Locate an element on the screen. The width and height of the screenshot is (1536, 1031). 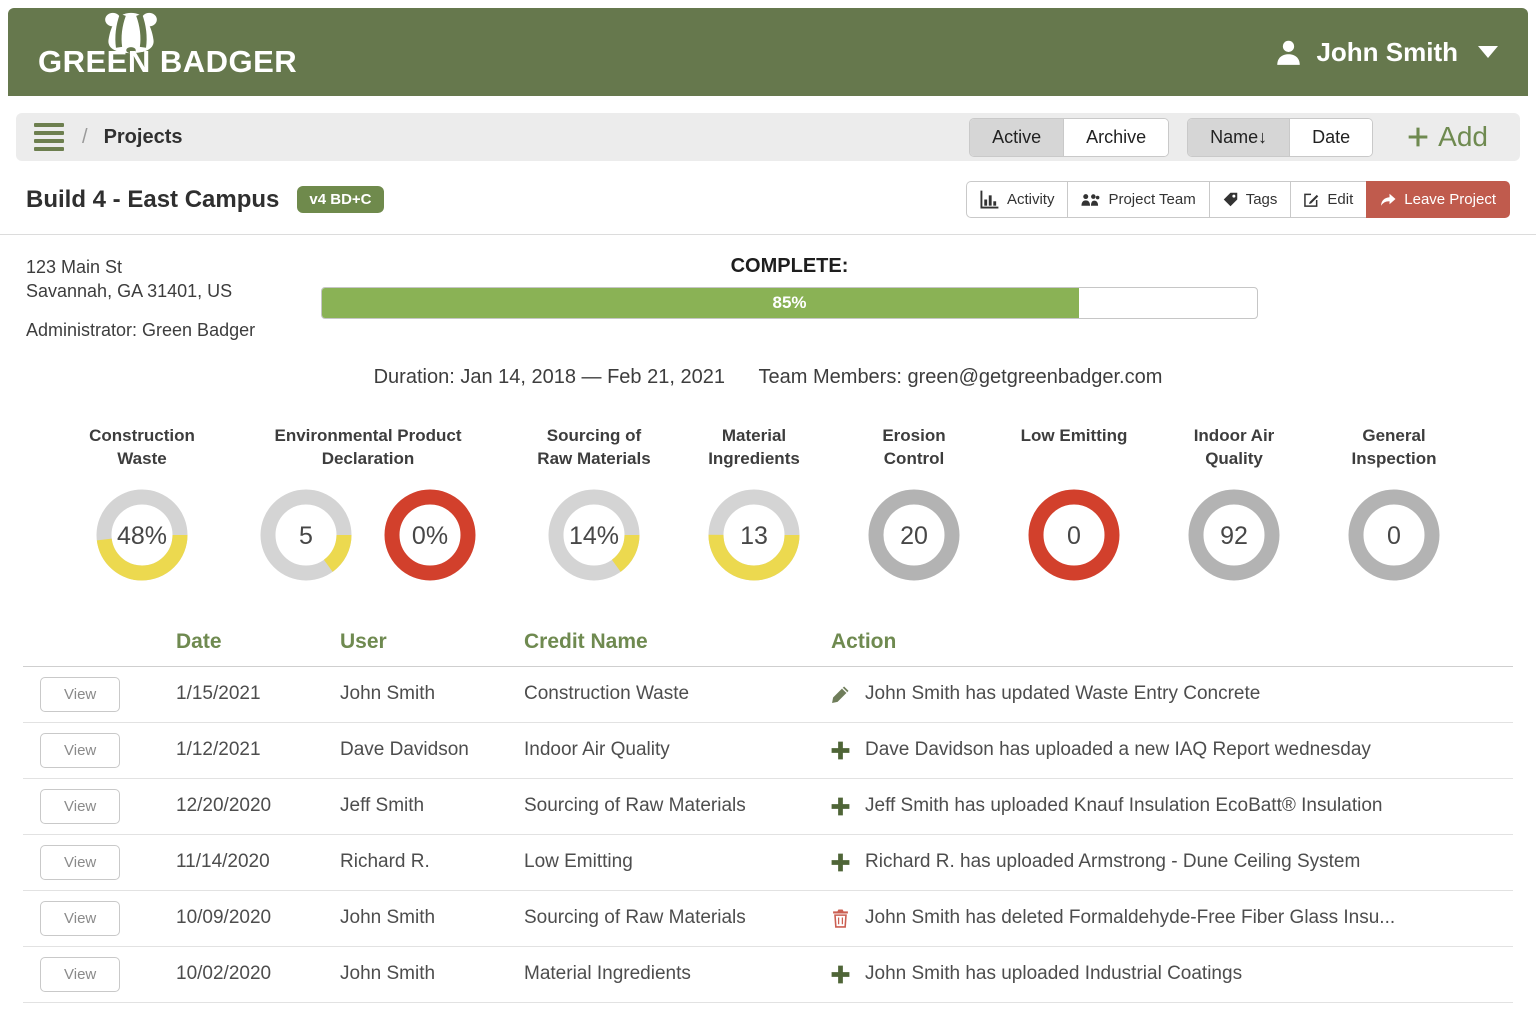
donut-ring: 0% is located at coordinates (430, 535).